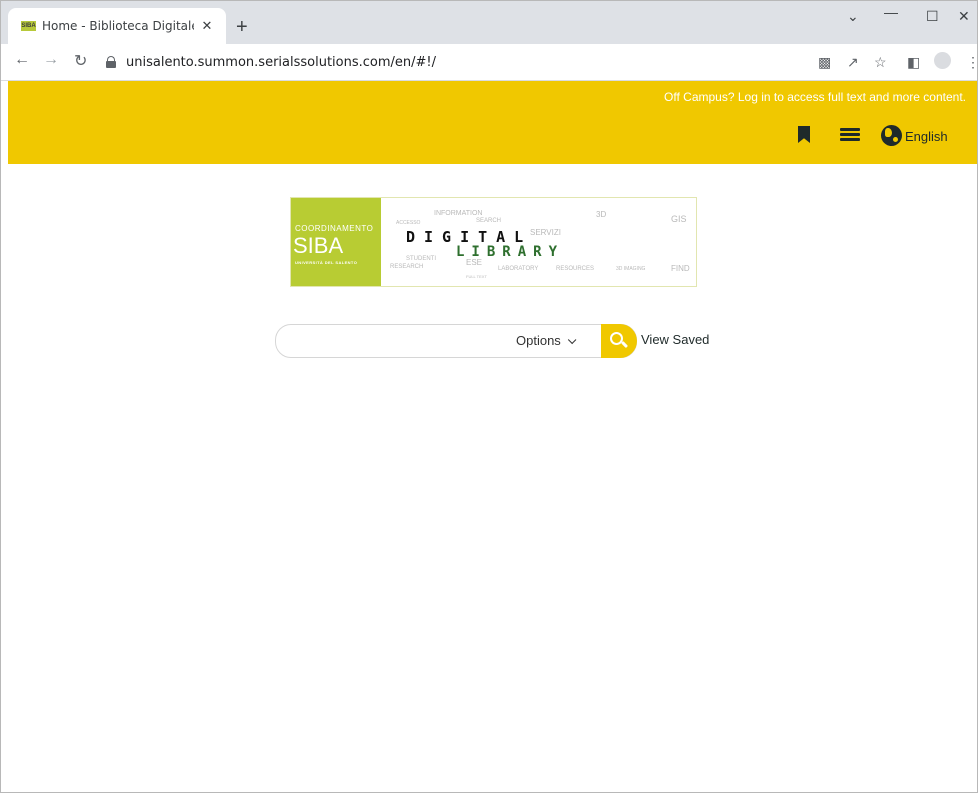  Describe the element at coordinates (28, 26) in the screenshot. I see `tab-favicon: SIBA` at that location.